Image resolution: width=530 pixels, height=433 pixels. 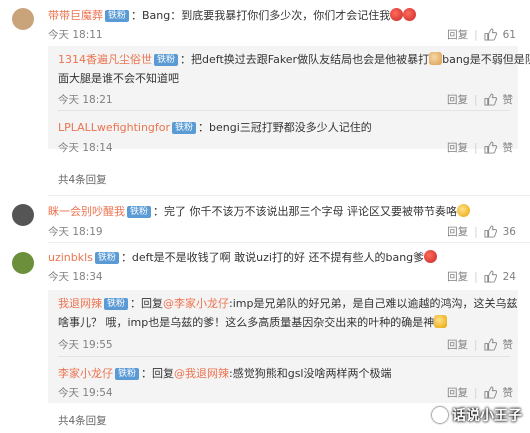 I want to click on timestamp: 今天 18:14, so click(x=85, y=148).